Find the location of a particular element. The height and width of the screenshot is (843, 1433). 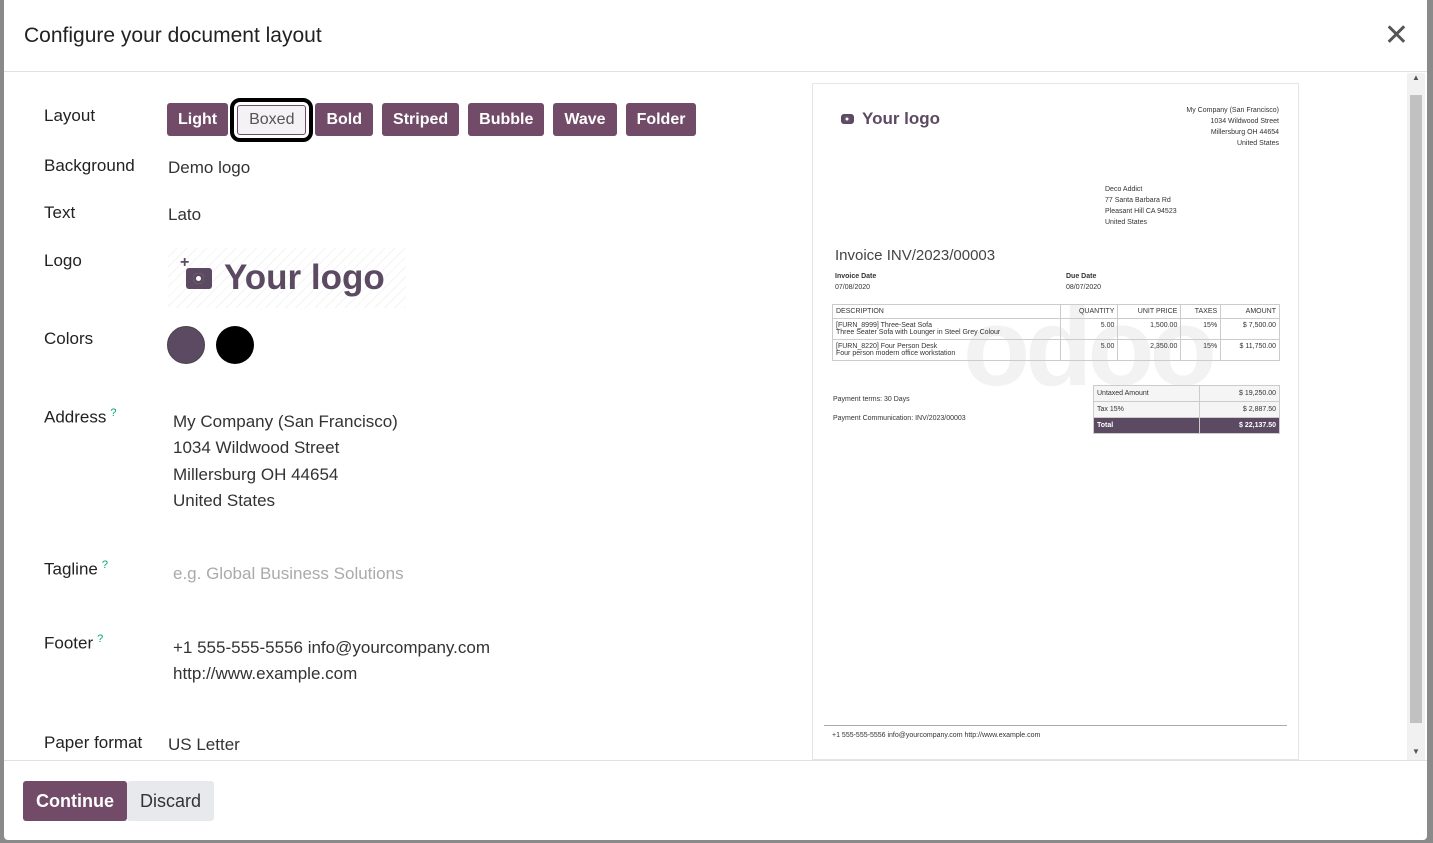

price-cell: 2,350.00 is located at coordinates (1149, 350).